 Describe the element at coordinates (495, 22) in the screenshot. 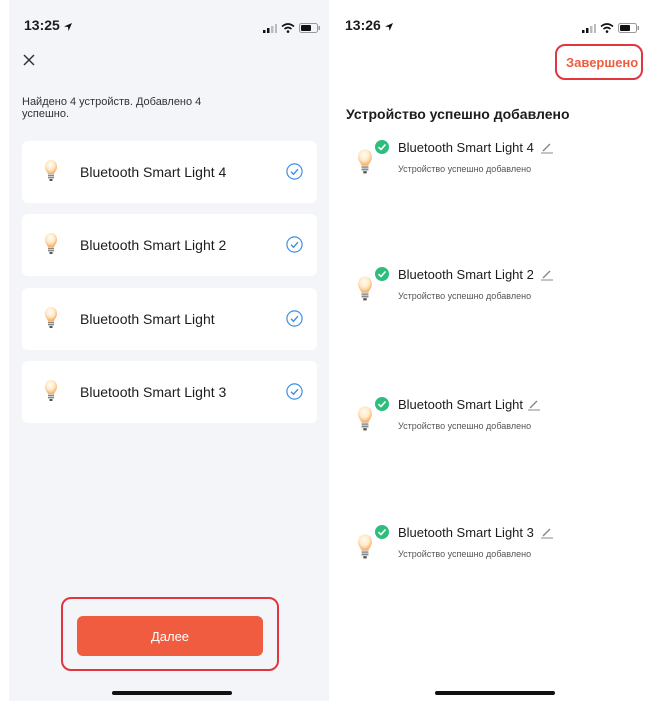

I see `status-bar: 13:26` at that location.